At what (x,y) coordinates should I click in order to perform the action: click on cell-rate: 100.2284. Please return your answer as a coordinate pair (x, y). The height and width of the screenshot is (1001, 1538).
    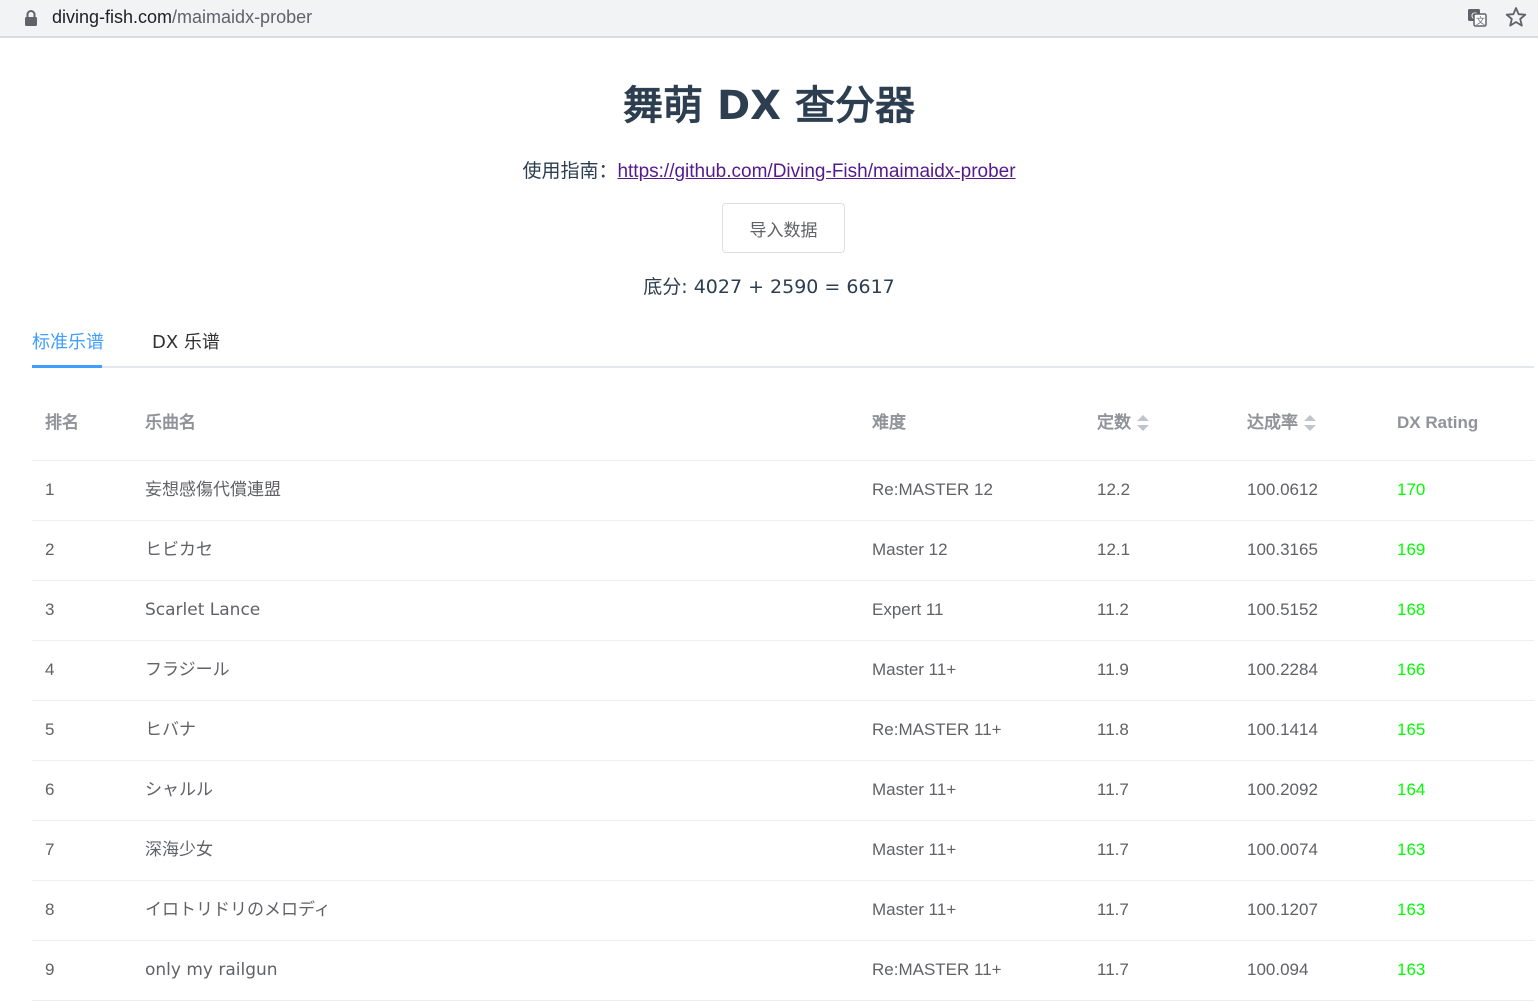
    Looking at the image, I should click on (1282, 669).